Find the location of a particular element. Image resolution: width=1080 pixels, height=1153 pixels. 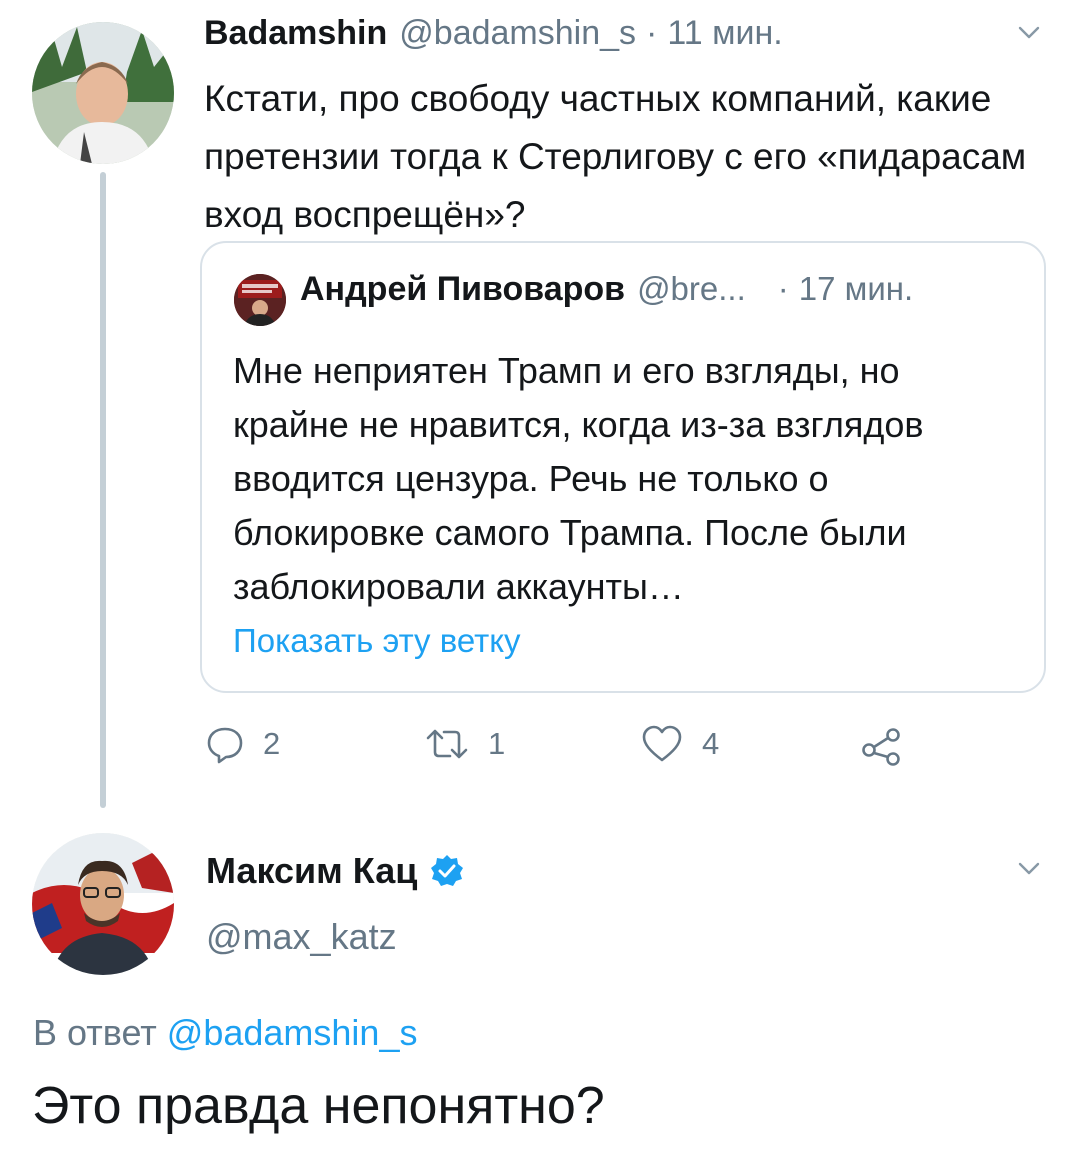

reply-context: В ответ @badamshin_s is located at coordinates (225, 1033).